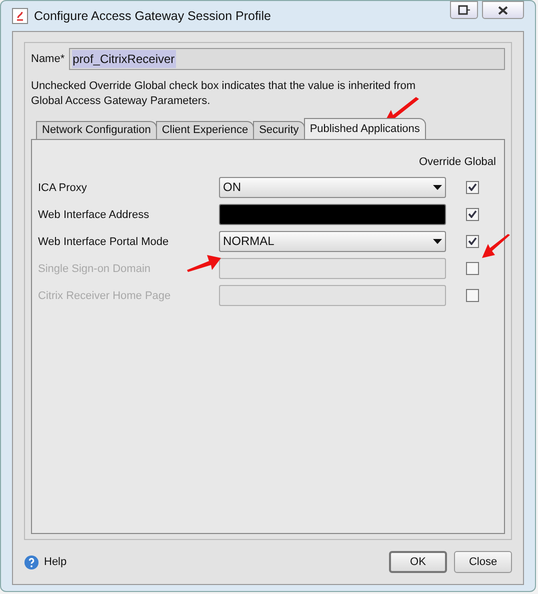 Image resolution: width=538 pixels, height=594 pixels. Describe the element at coordinates (286, 59) in the screenshot. I see `name-field: prof_CitrixReceiver` at that location.